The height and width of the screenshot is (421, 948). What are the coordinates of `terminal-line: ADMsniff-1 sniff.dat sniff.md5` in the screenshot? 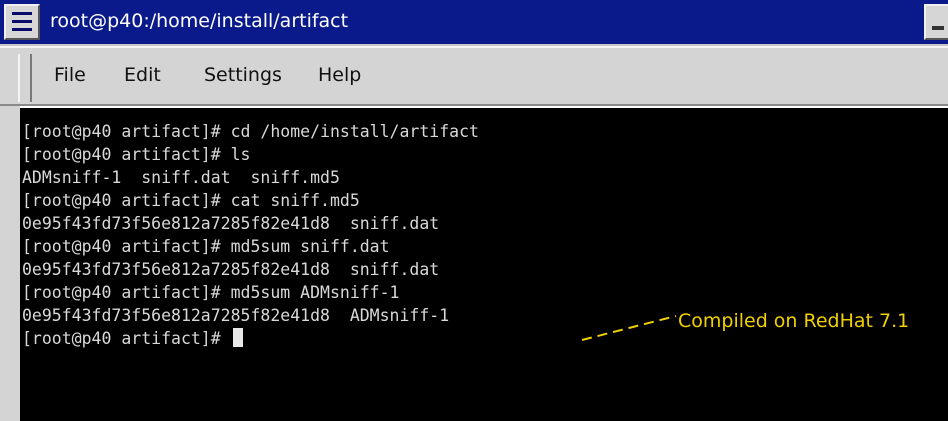 It's located at (181, 177).